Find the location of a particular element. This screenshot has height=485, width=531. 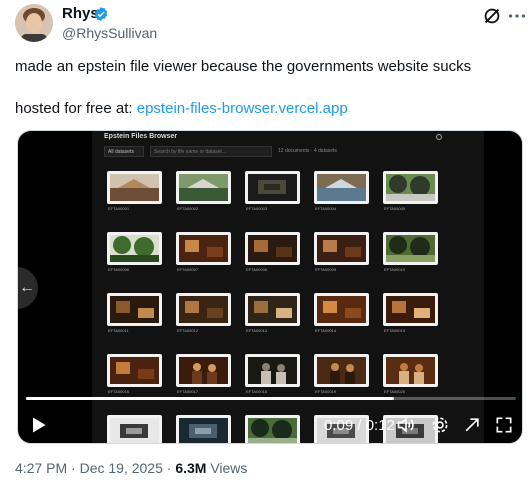

thumbnail-tile: EFTA00004 is located at coordinates (341, 191).